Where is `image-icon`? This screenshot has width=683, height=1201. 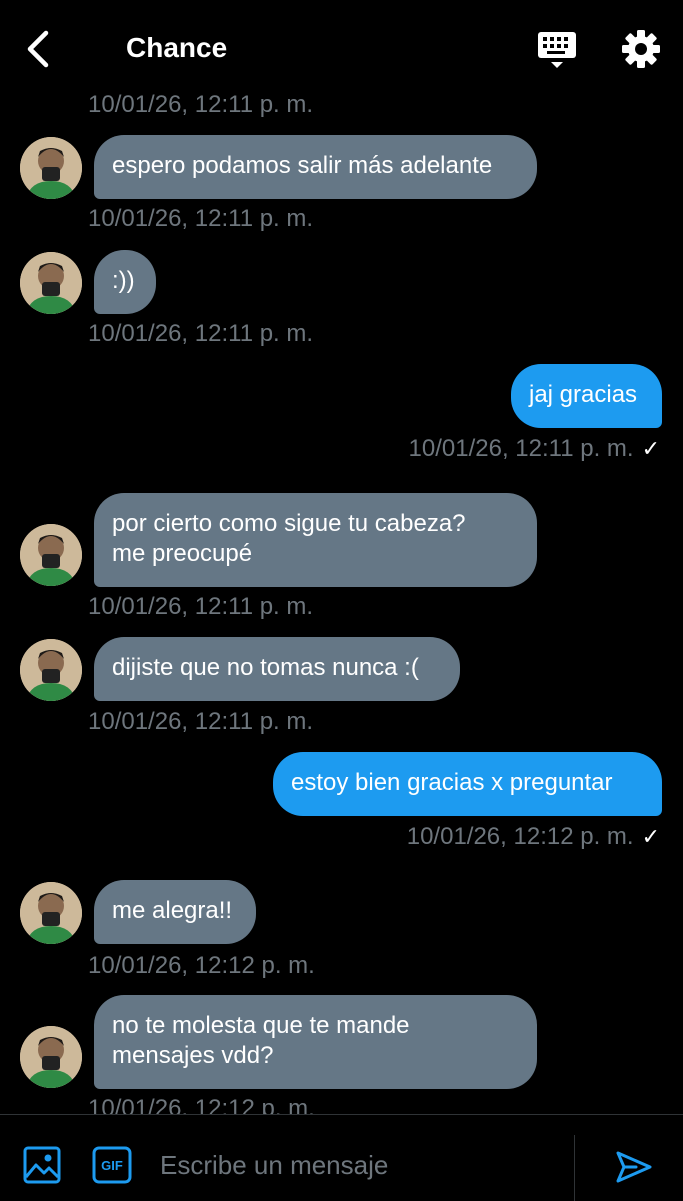 image-icon is located at coordinates (42, 1165).